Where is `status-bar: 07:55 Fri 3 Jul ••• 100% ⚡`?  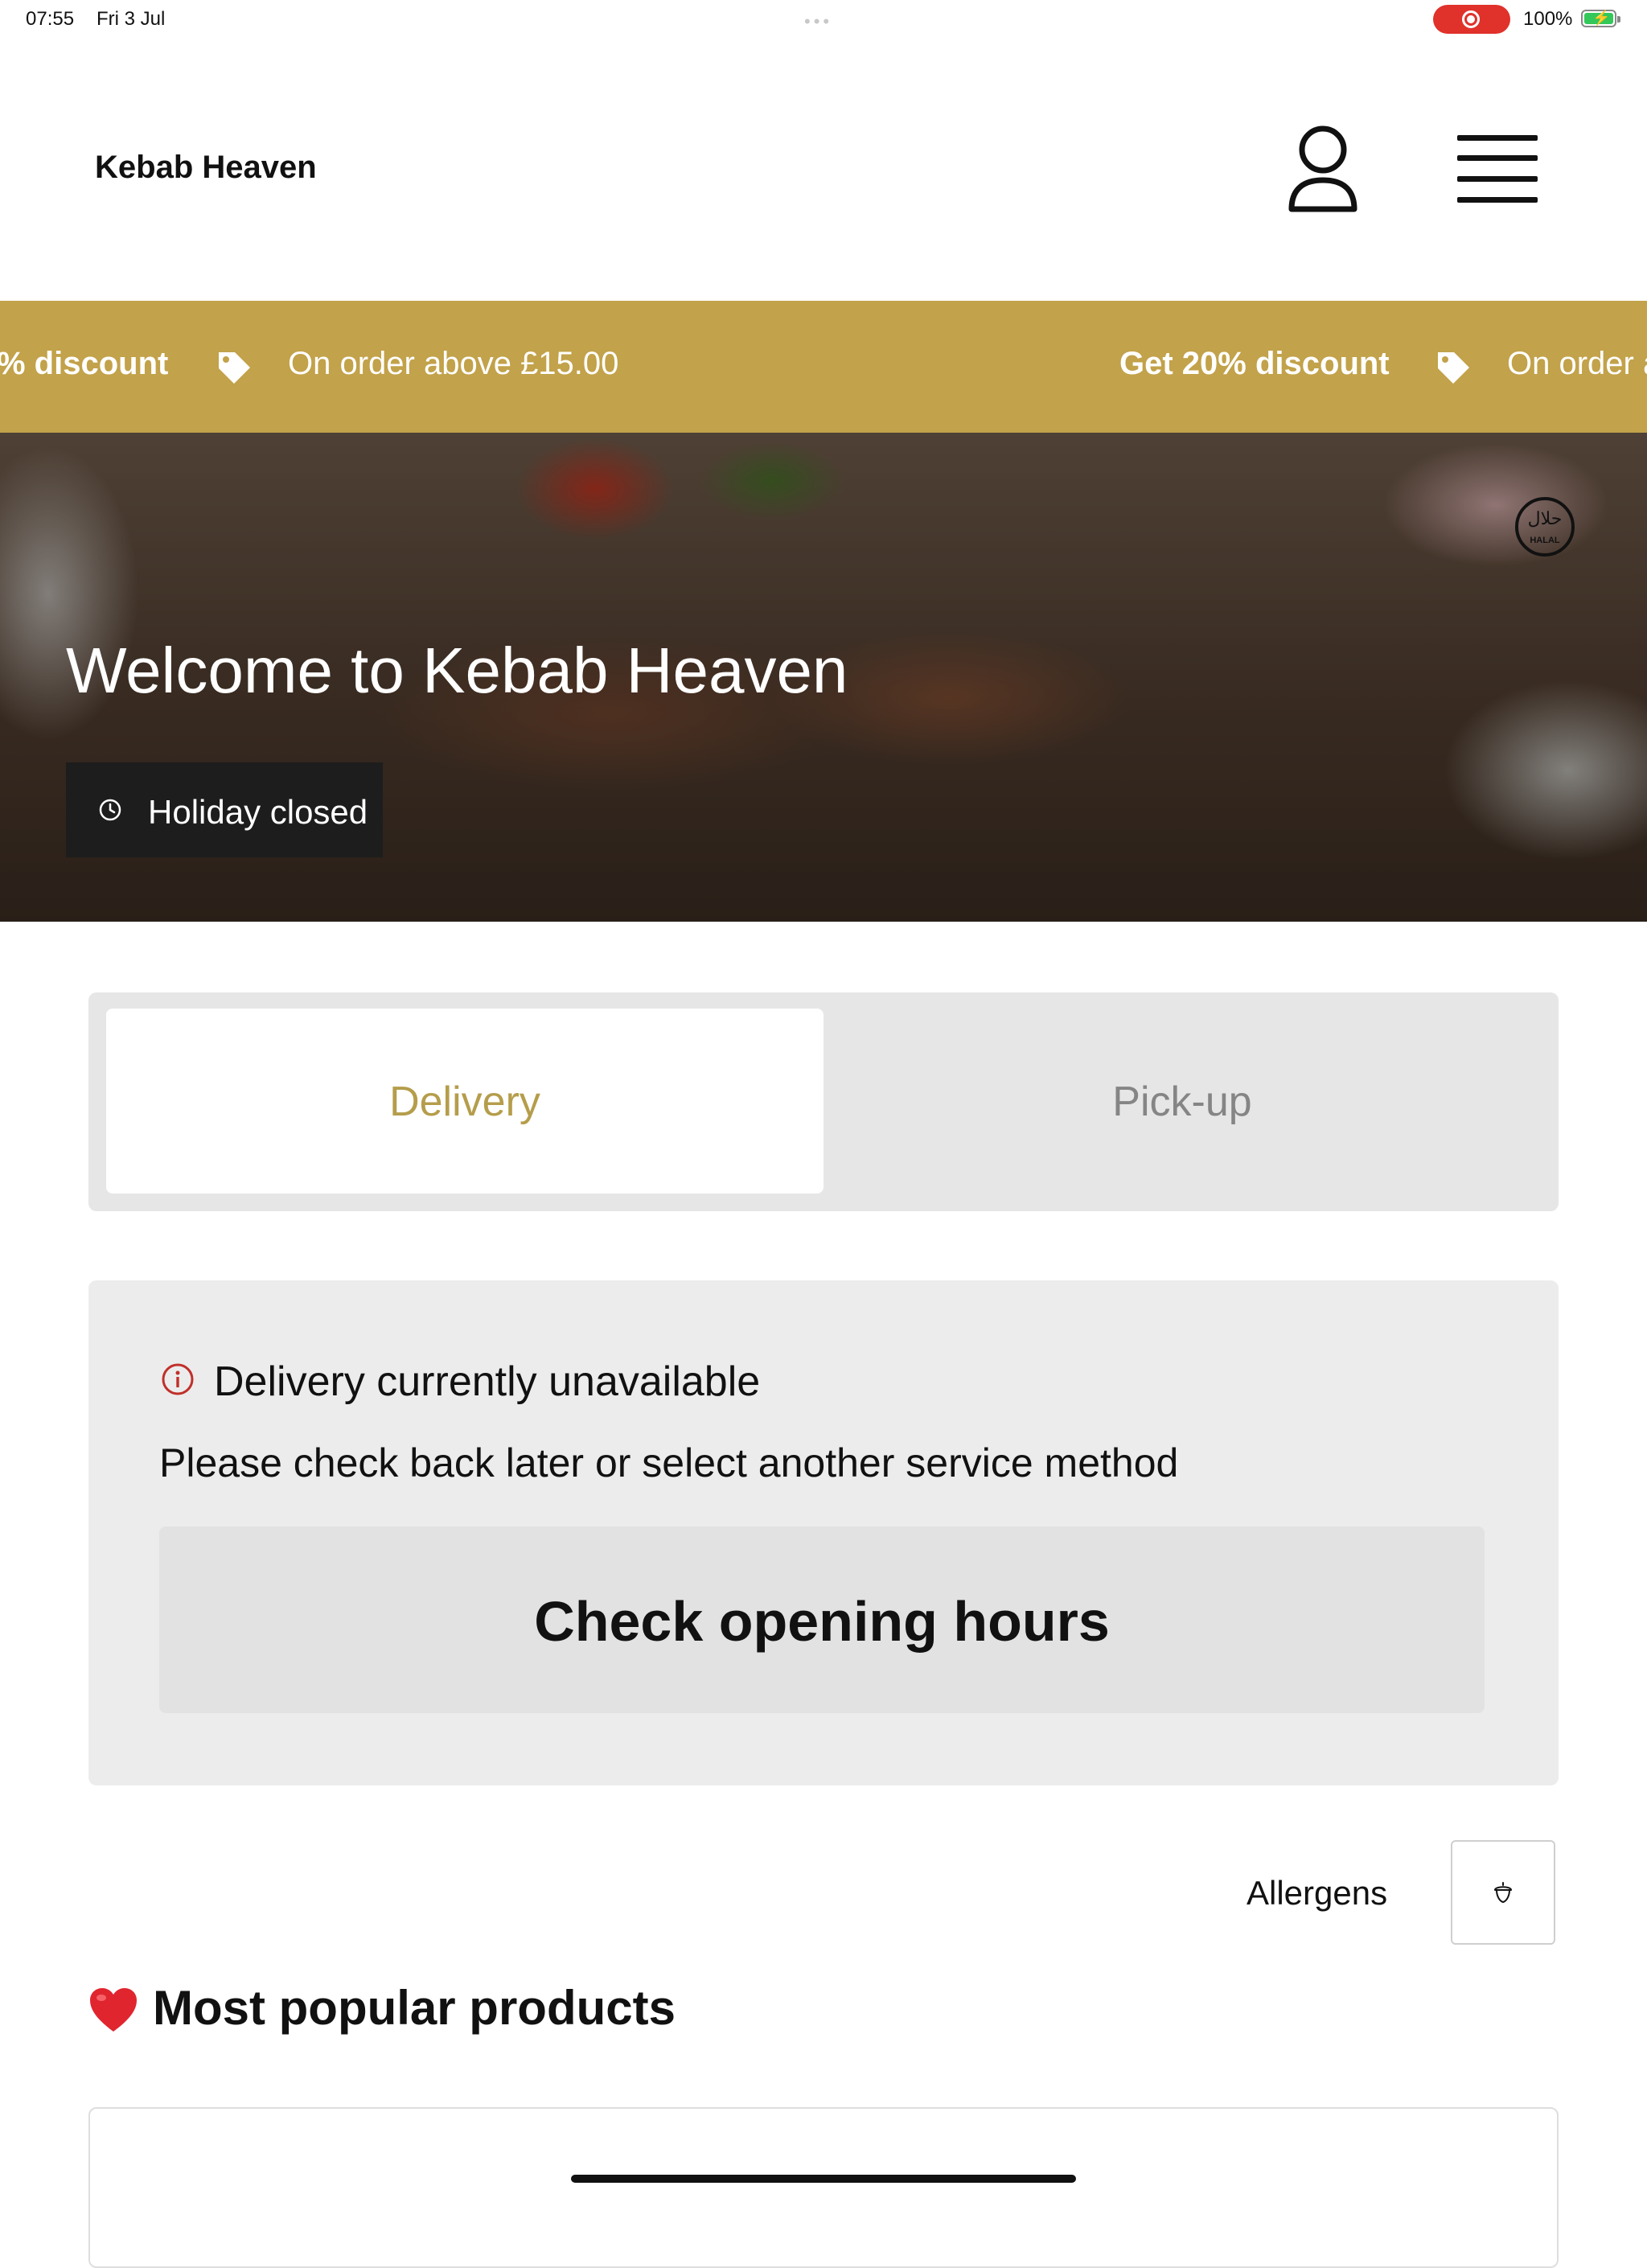 status-bar: 07:55 Fri 3 Jul ••• 100% ⚡ is located at coordinates (823, 20).